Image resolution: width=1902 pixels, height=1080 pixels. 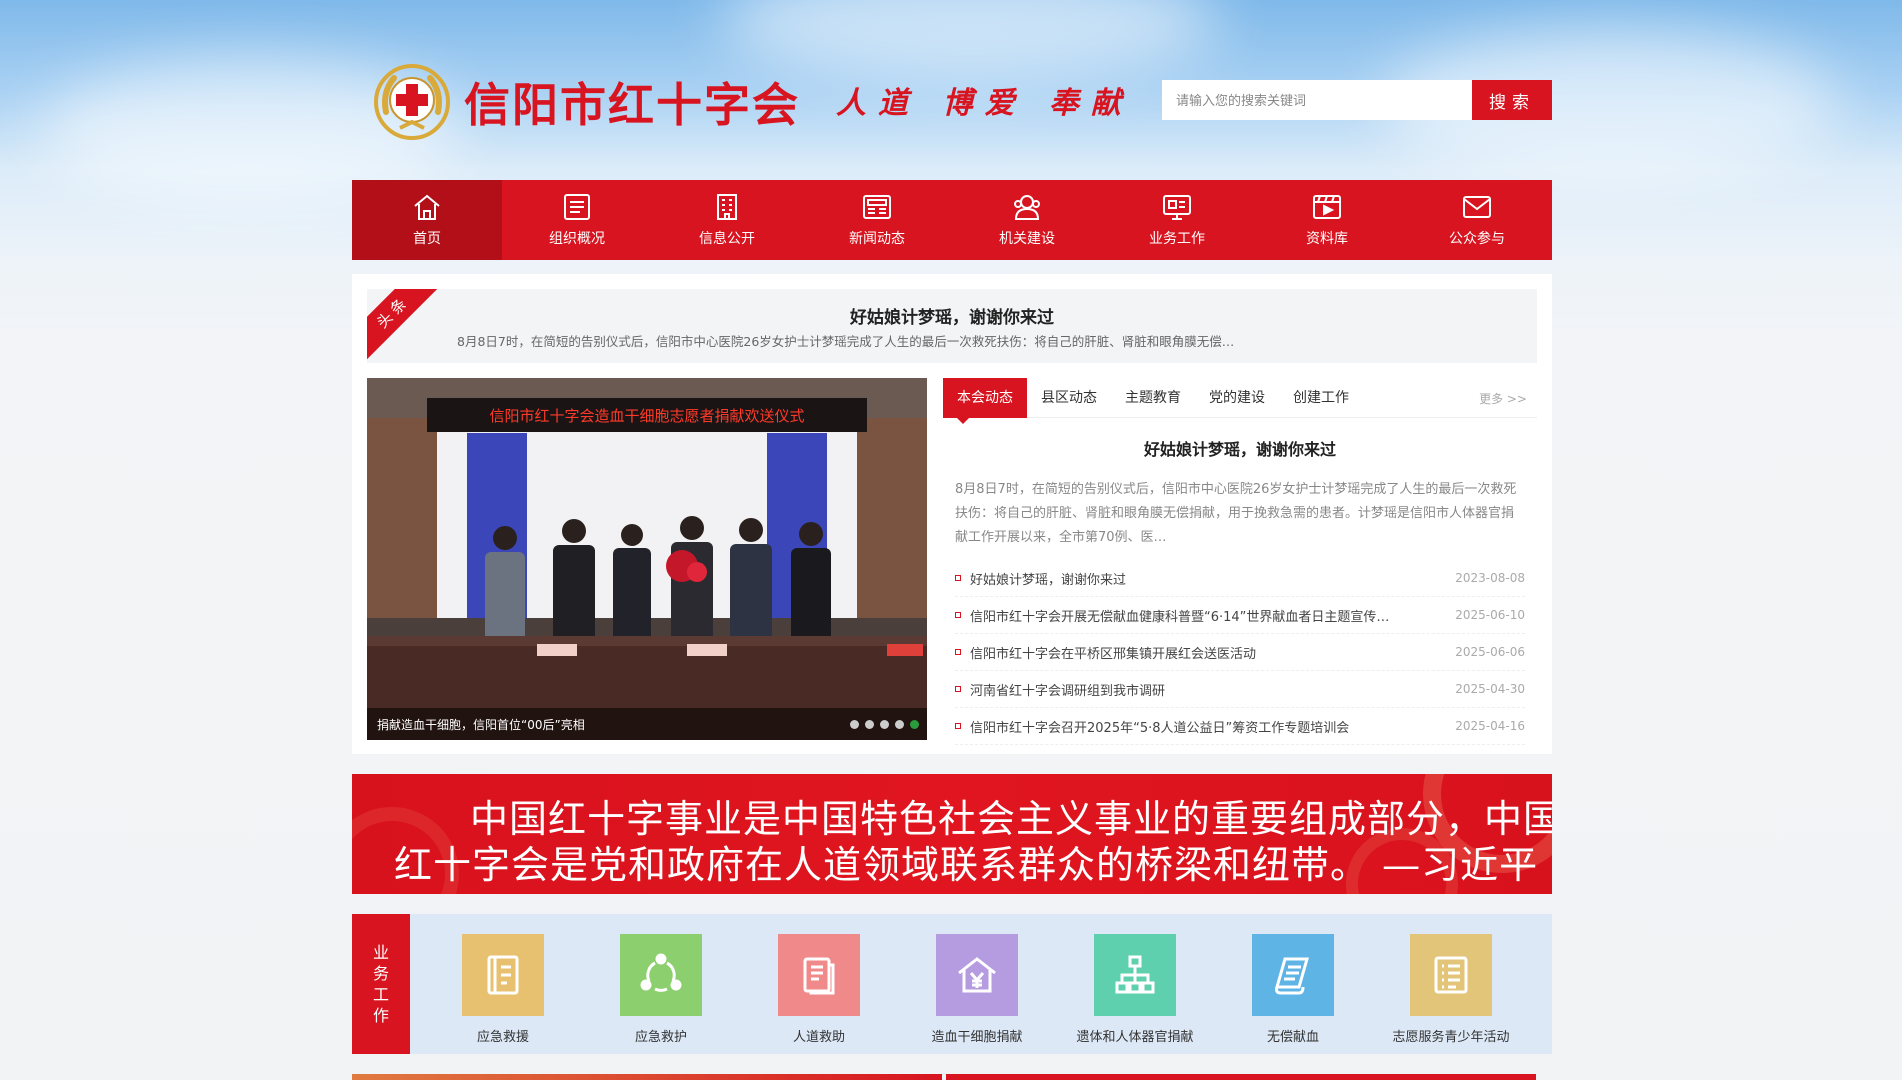 What do you see at coordinates (647, 1077) in the screenshot?
I see `next-section-left` at bounding box center [647, 1077].